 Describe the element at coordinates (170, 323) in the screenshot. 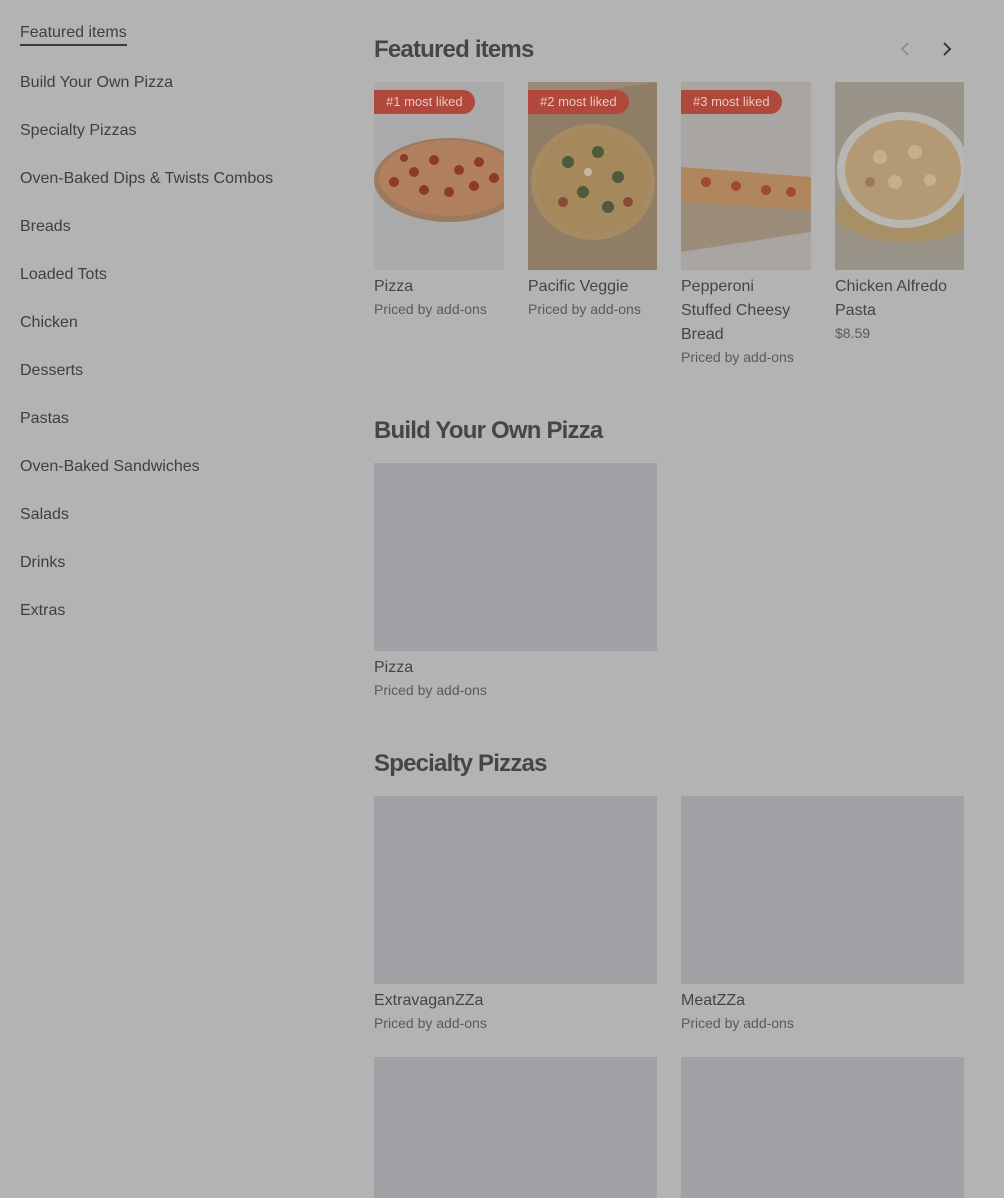

I see `sidebar-item-chicken: Chicken` at that location.